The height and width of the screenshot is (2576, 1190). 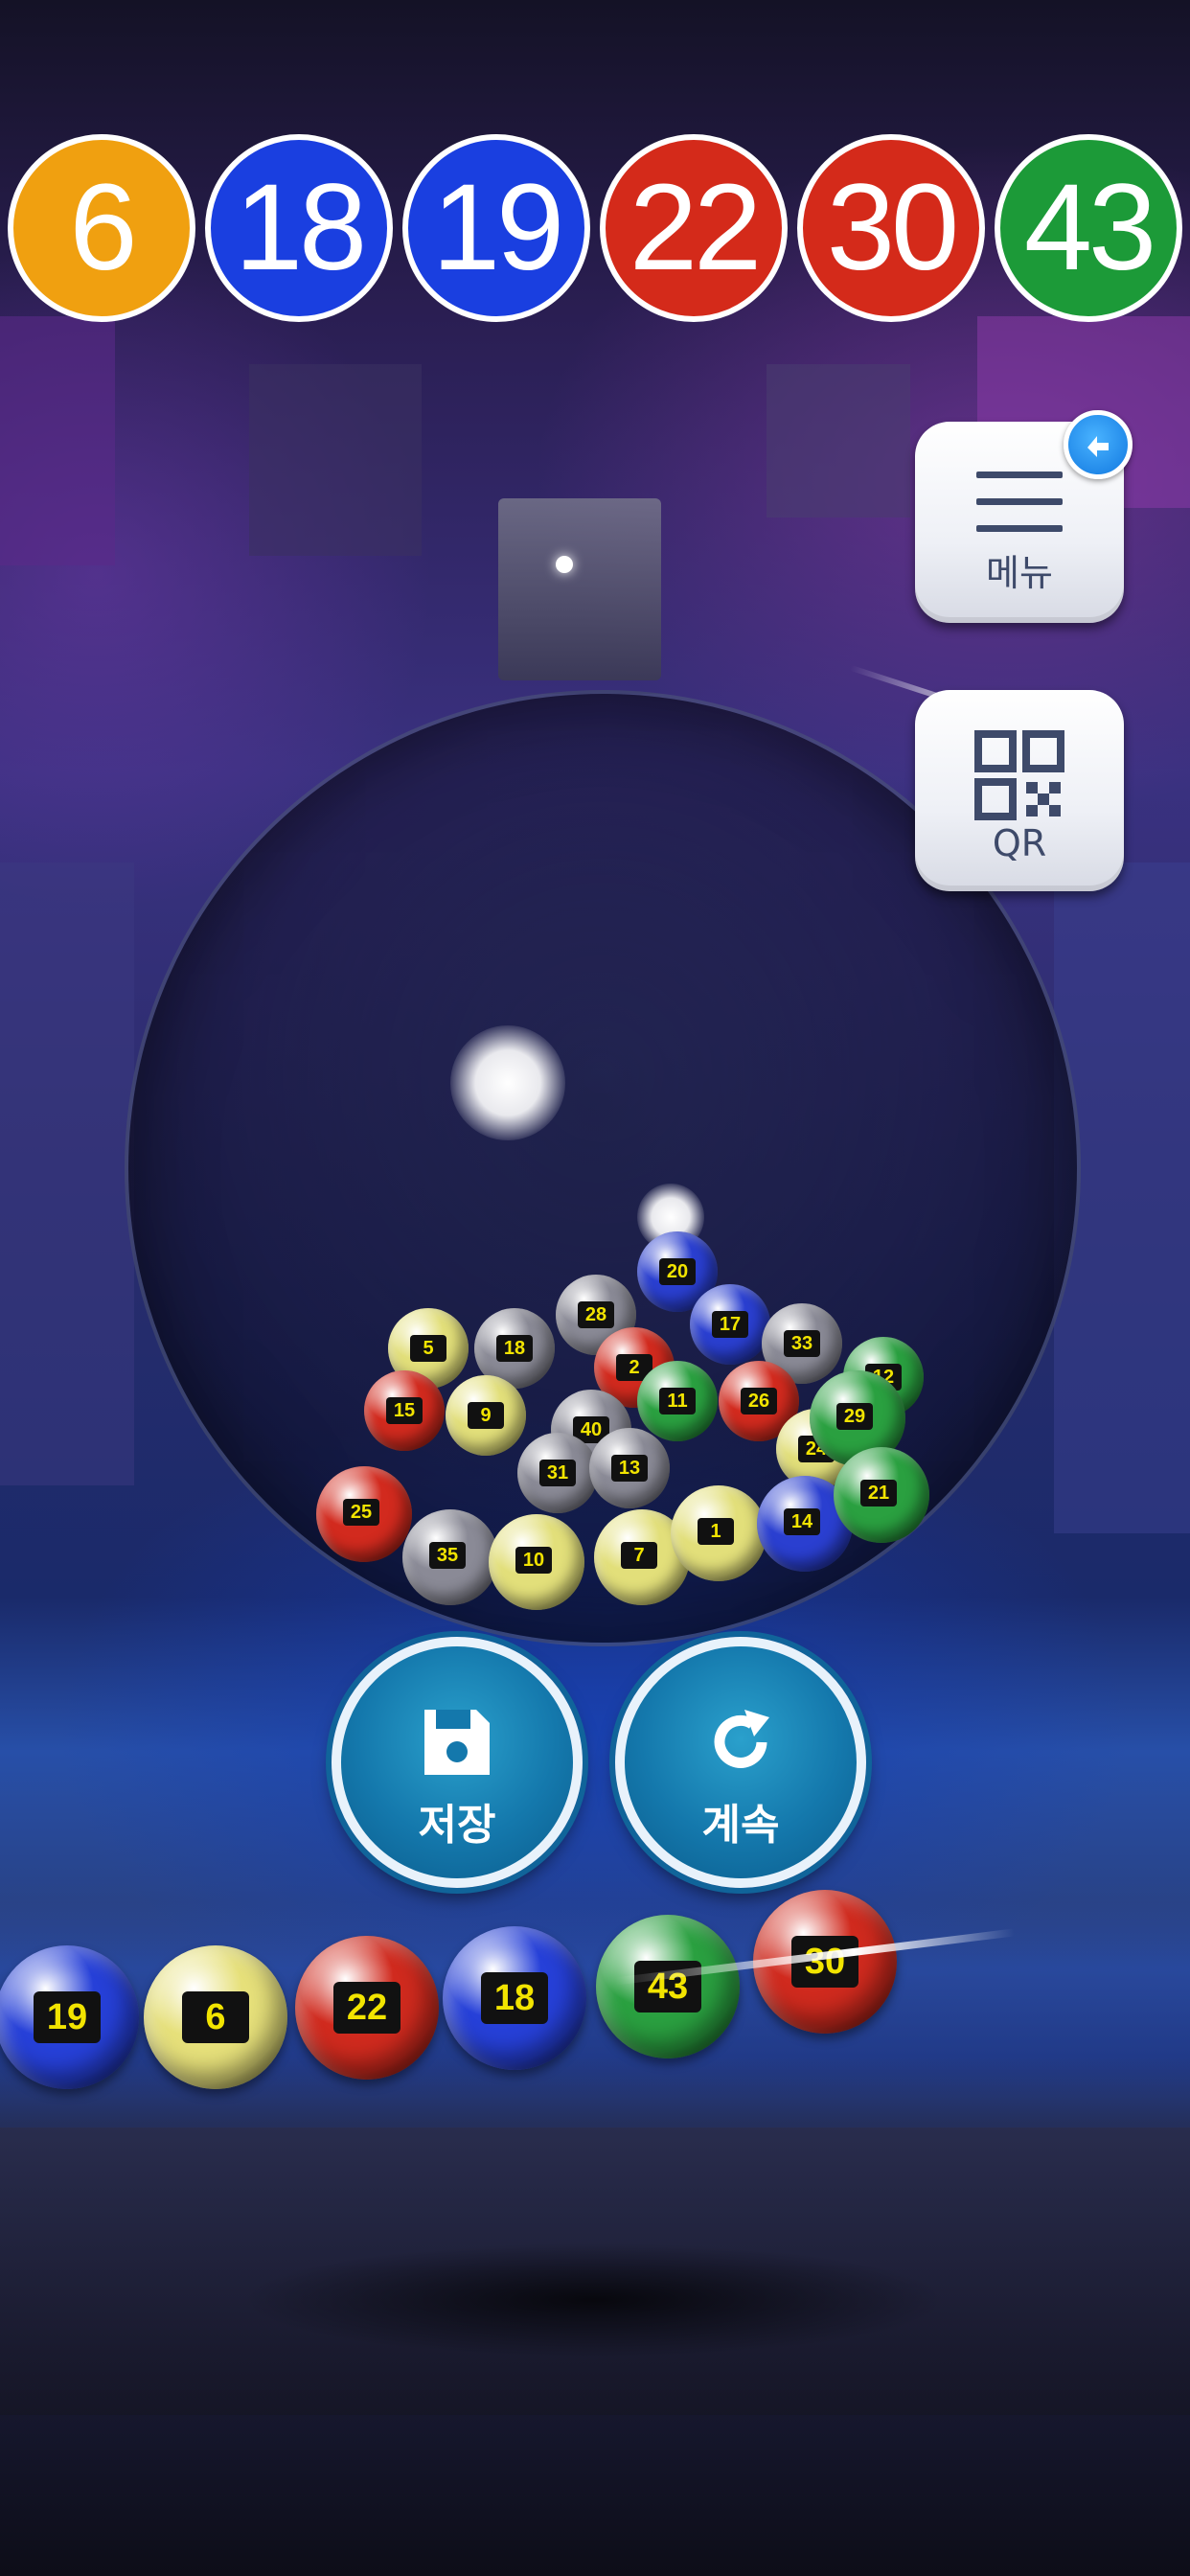 I want to click on continue-button-label: 계속, so click(x=741, y=1825).